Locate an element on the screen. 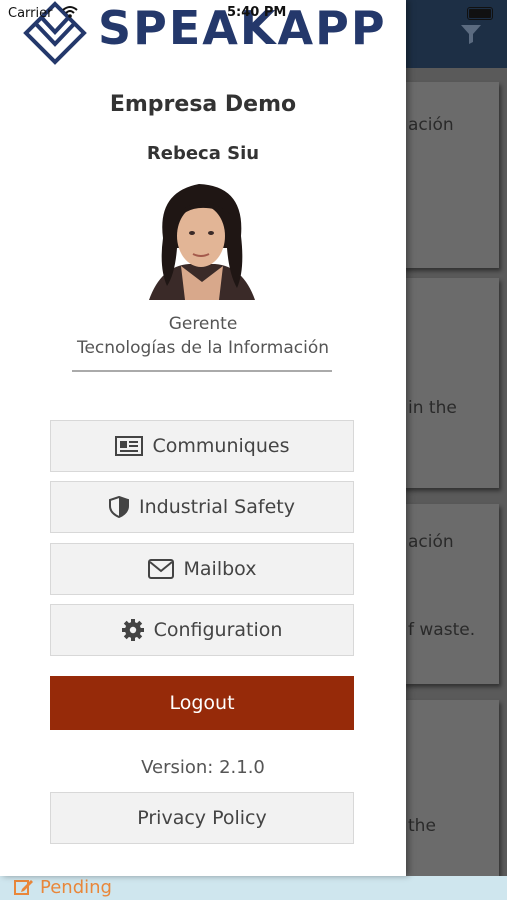 This screenshot has width=507, height=900. mailbox-button: Mailbox is located at coordinates (202, 569).